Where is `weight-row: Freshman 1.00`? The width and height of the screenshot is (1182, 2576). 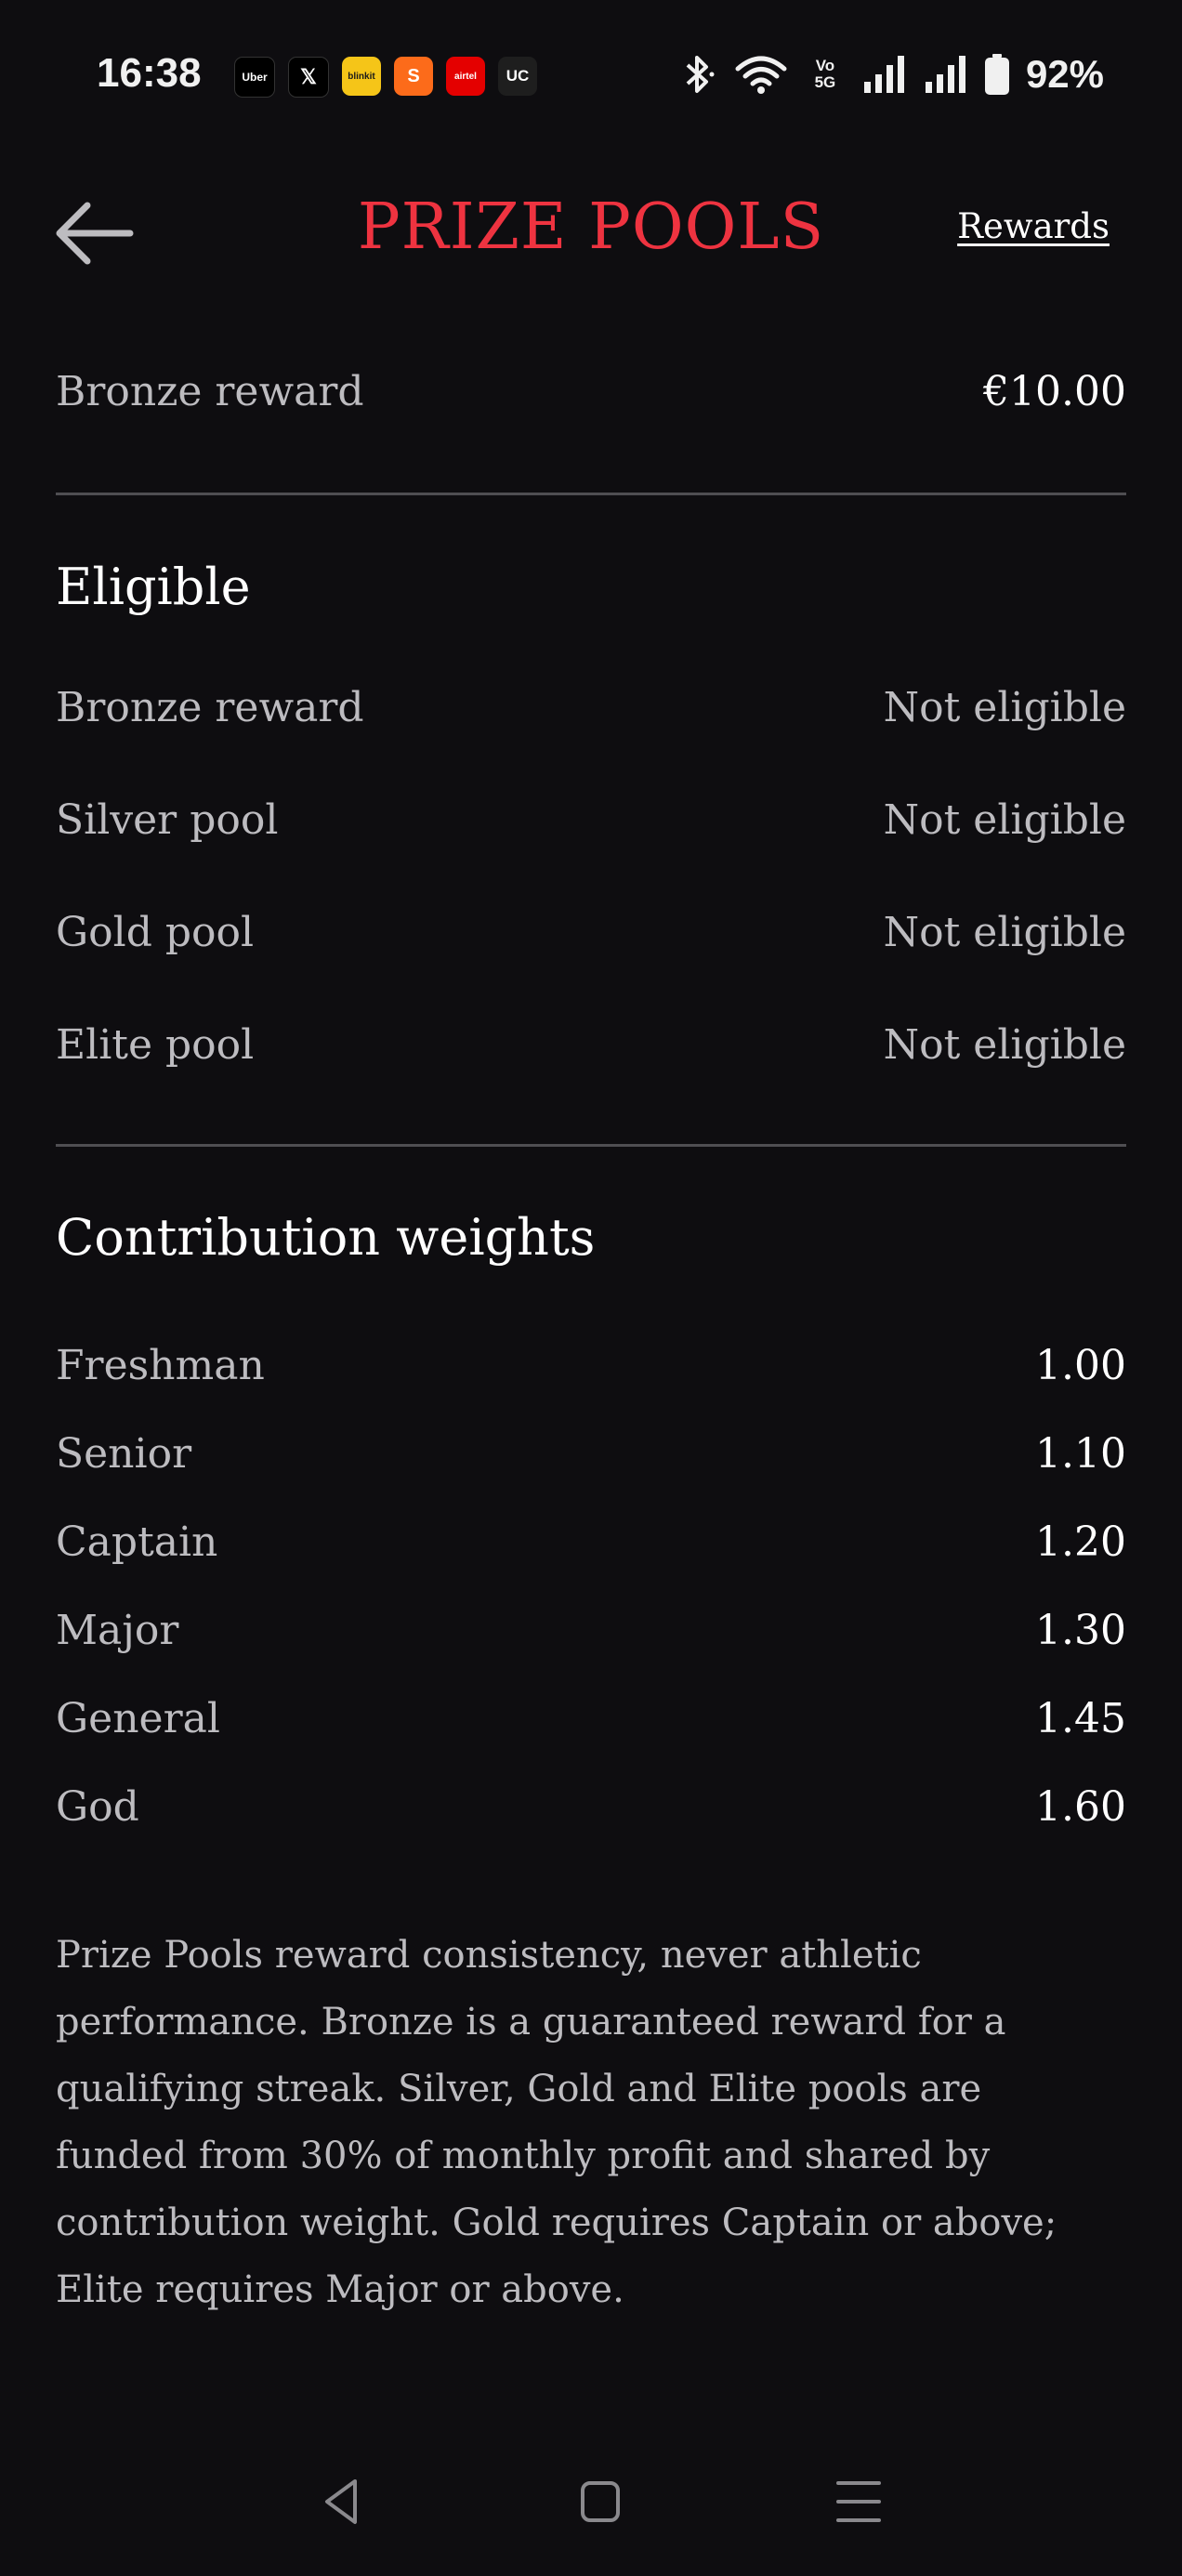
weight-row: Freshman 1.00 is located at coordinates (591, 1365).